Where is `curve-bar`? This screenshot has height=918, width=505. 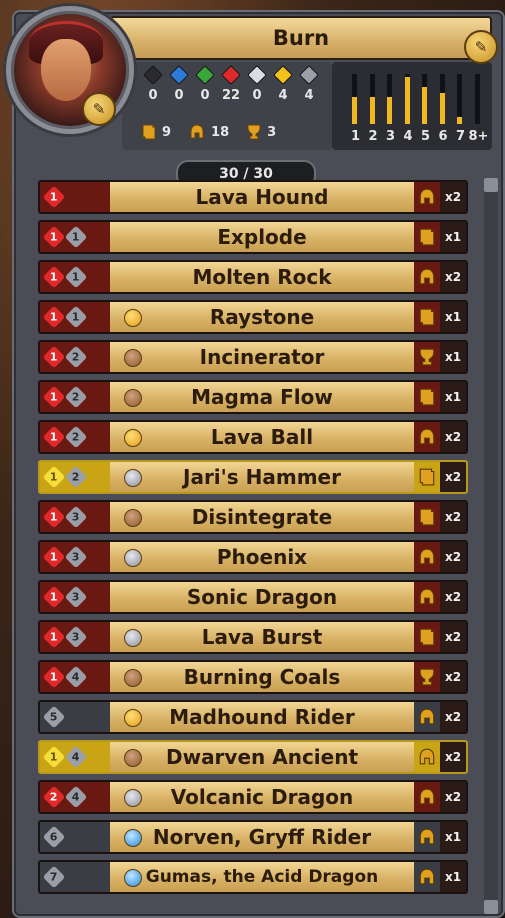 curve-bar is located at coordinates (407, 99).